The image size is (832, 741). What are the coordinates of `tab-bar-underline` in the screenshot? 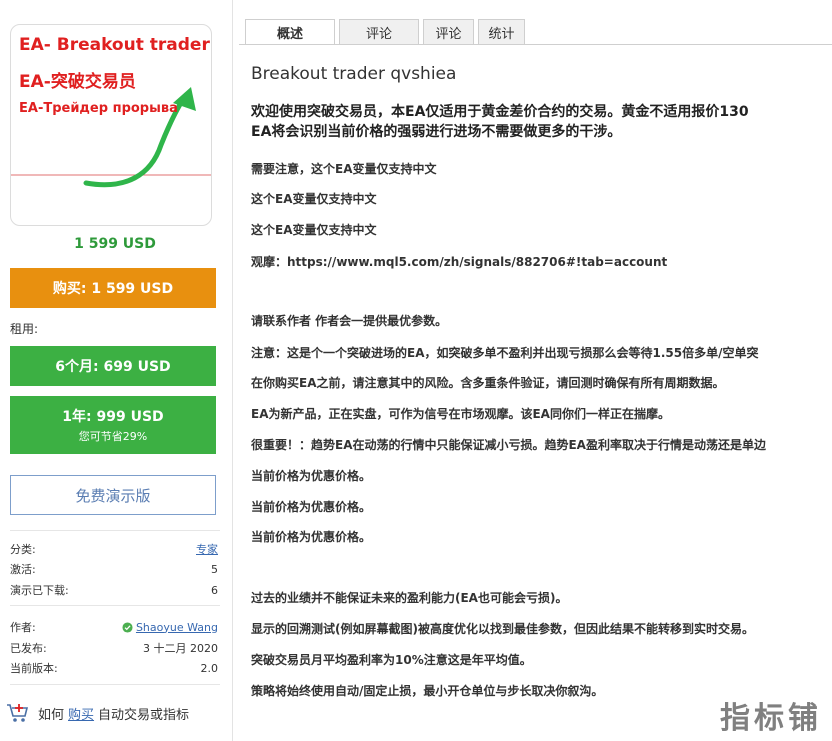 It's located at (535, 44).